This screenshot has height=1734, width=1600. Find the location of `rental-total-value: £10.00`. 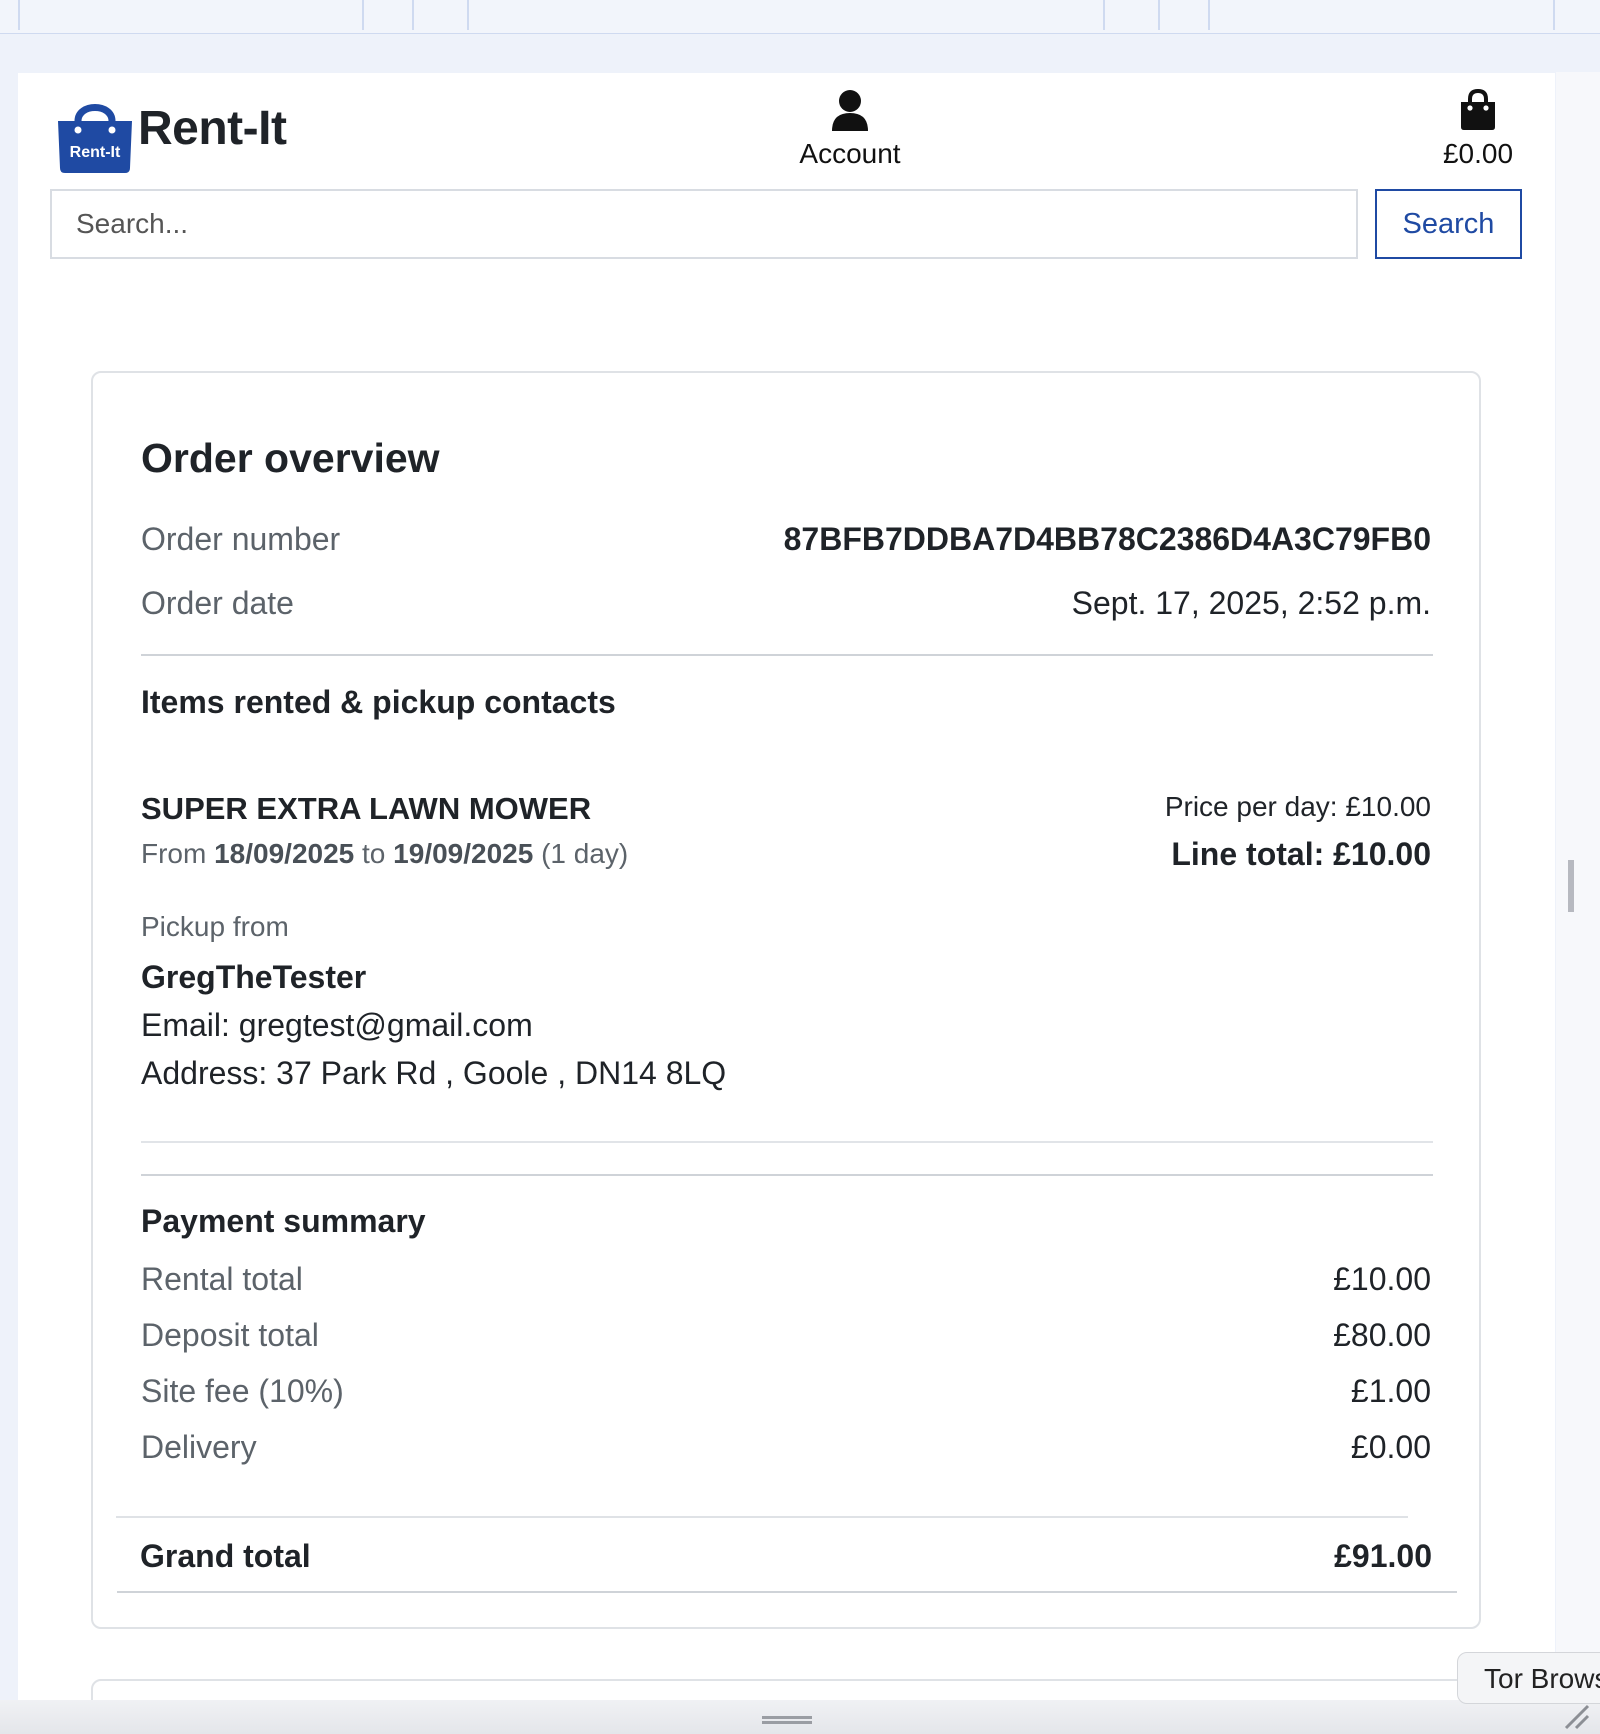

rental-total-value: £10.00 is located at coordinates (1382, 1279).